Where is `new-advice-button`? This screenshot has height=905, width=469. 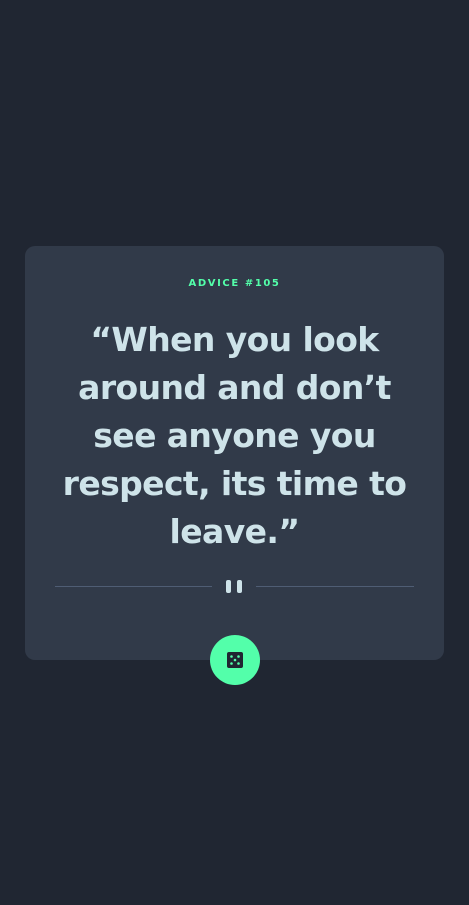
new-advice-button is located at coordinates (235, 660).